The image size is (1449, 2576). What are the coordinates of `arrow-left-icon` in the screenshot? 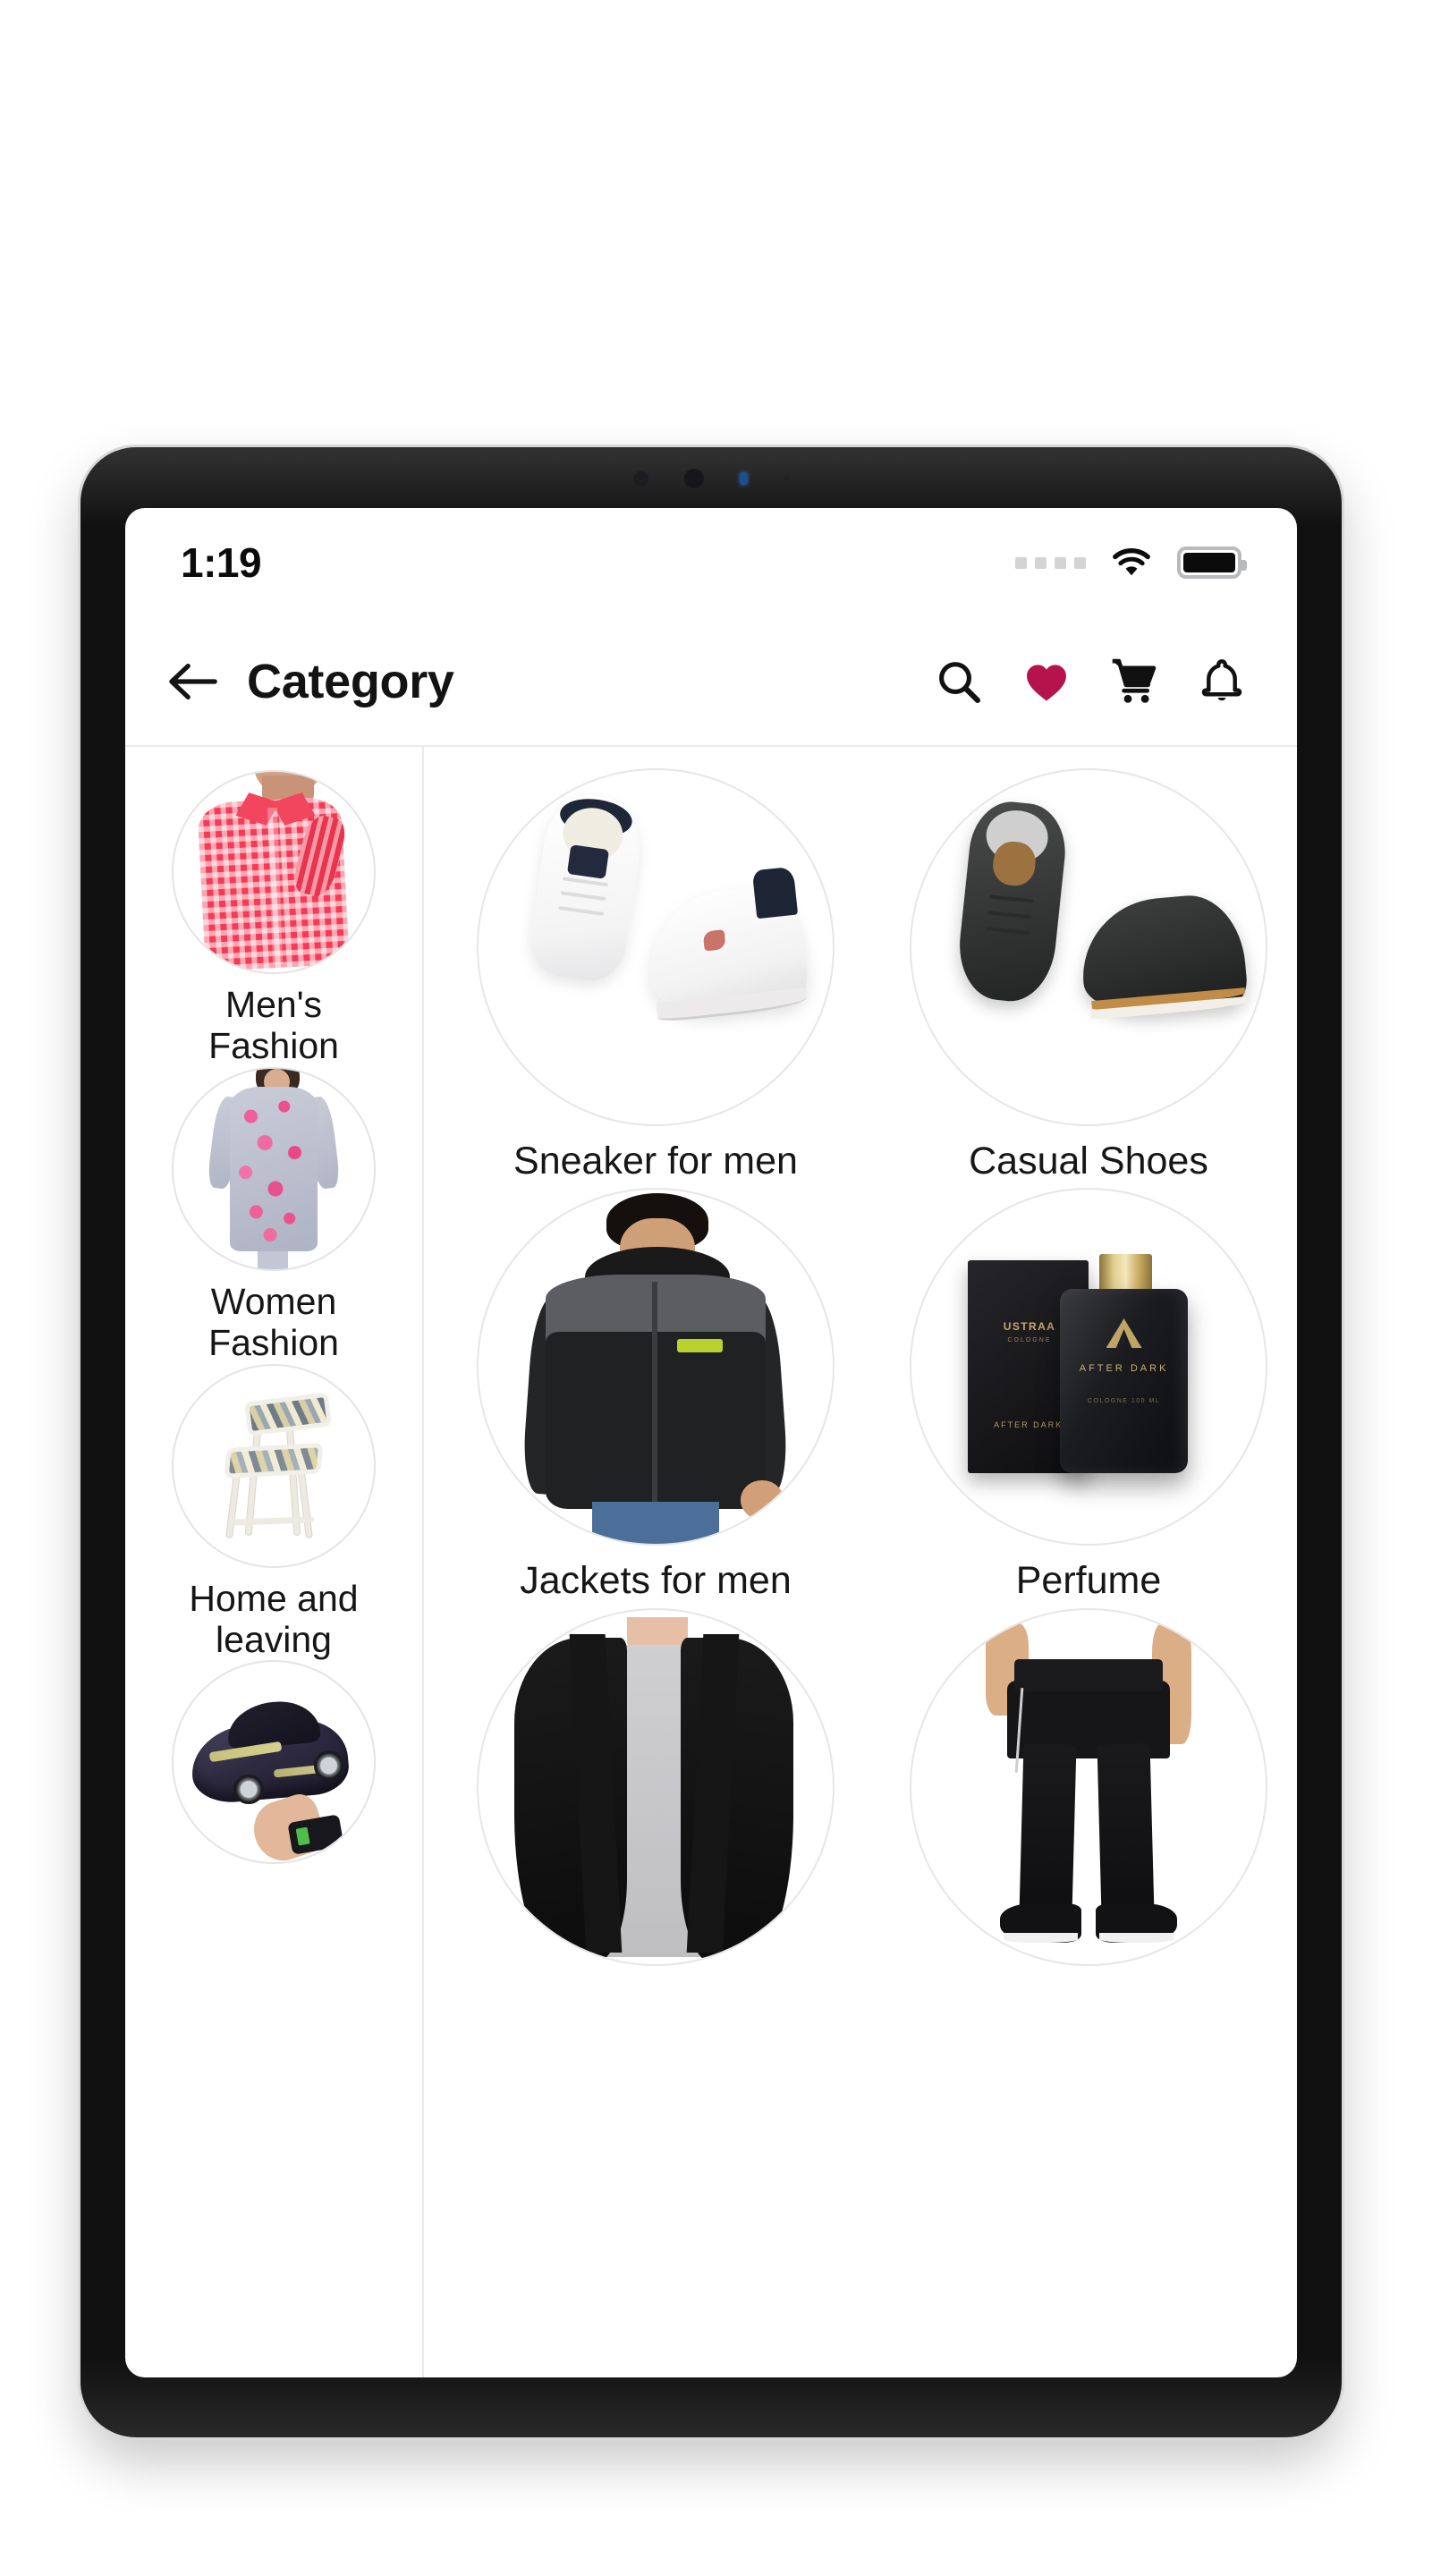 It's located at (194, 681).